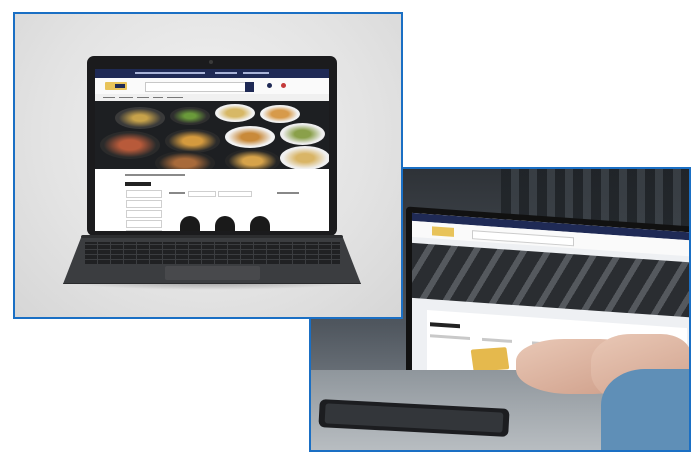 This screenshot has height=457, width=698. I want to click on keyboard, so click(212, 253).